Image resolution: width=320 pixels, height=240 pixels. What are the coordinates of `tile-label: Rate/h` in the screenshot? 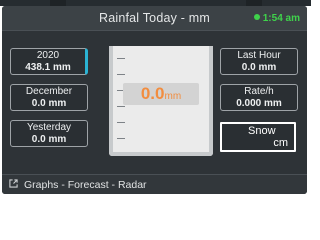 It's located at (259, 91).